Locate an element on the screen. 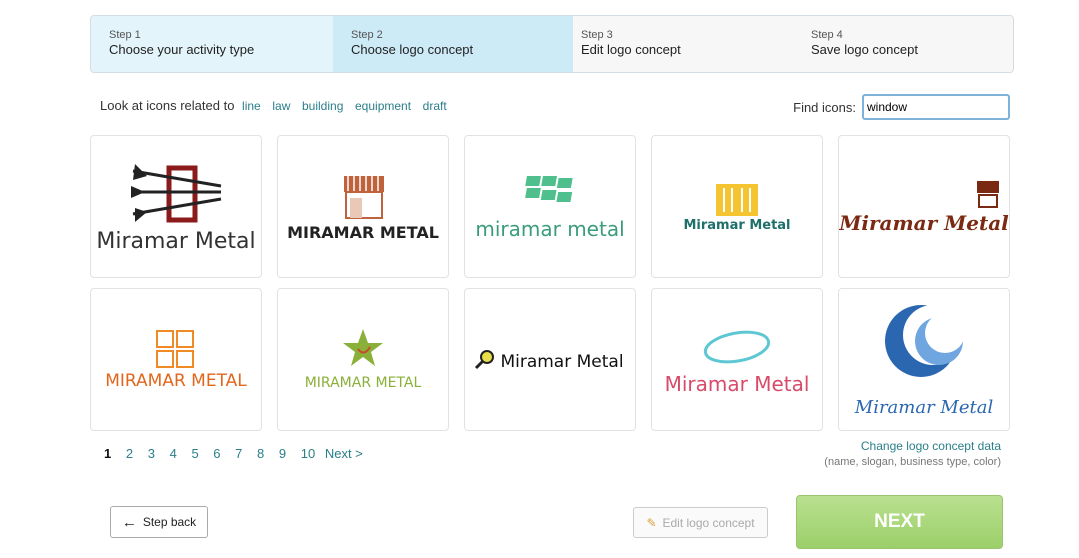 This screenshot has height=558, width=1079. logo-4-text: Miramar Metal is located at coordinates (736, 225).